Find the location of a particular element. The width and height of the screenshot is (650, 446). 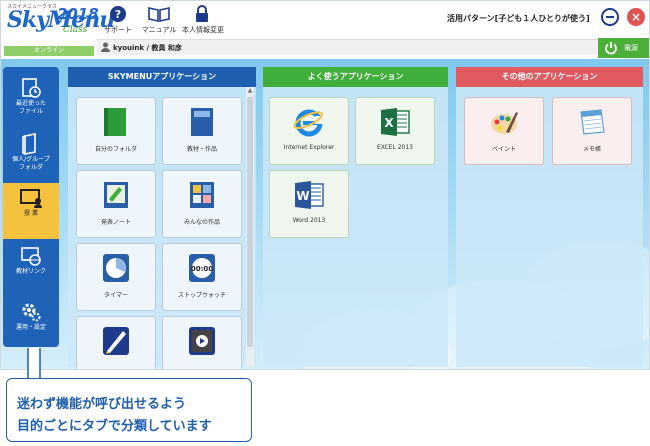

power-label: 電源 is located at coordinates (631, 48).